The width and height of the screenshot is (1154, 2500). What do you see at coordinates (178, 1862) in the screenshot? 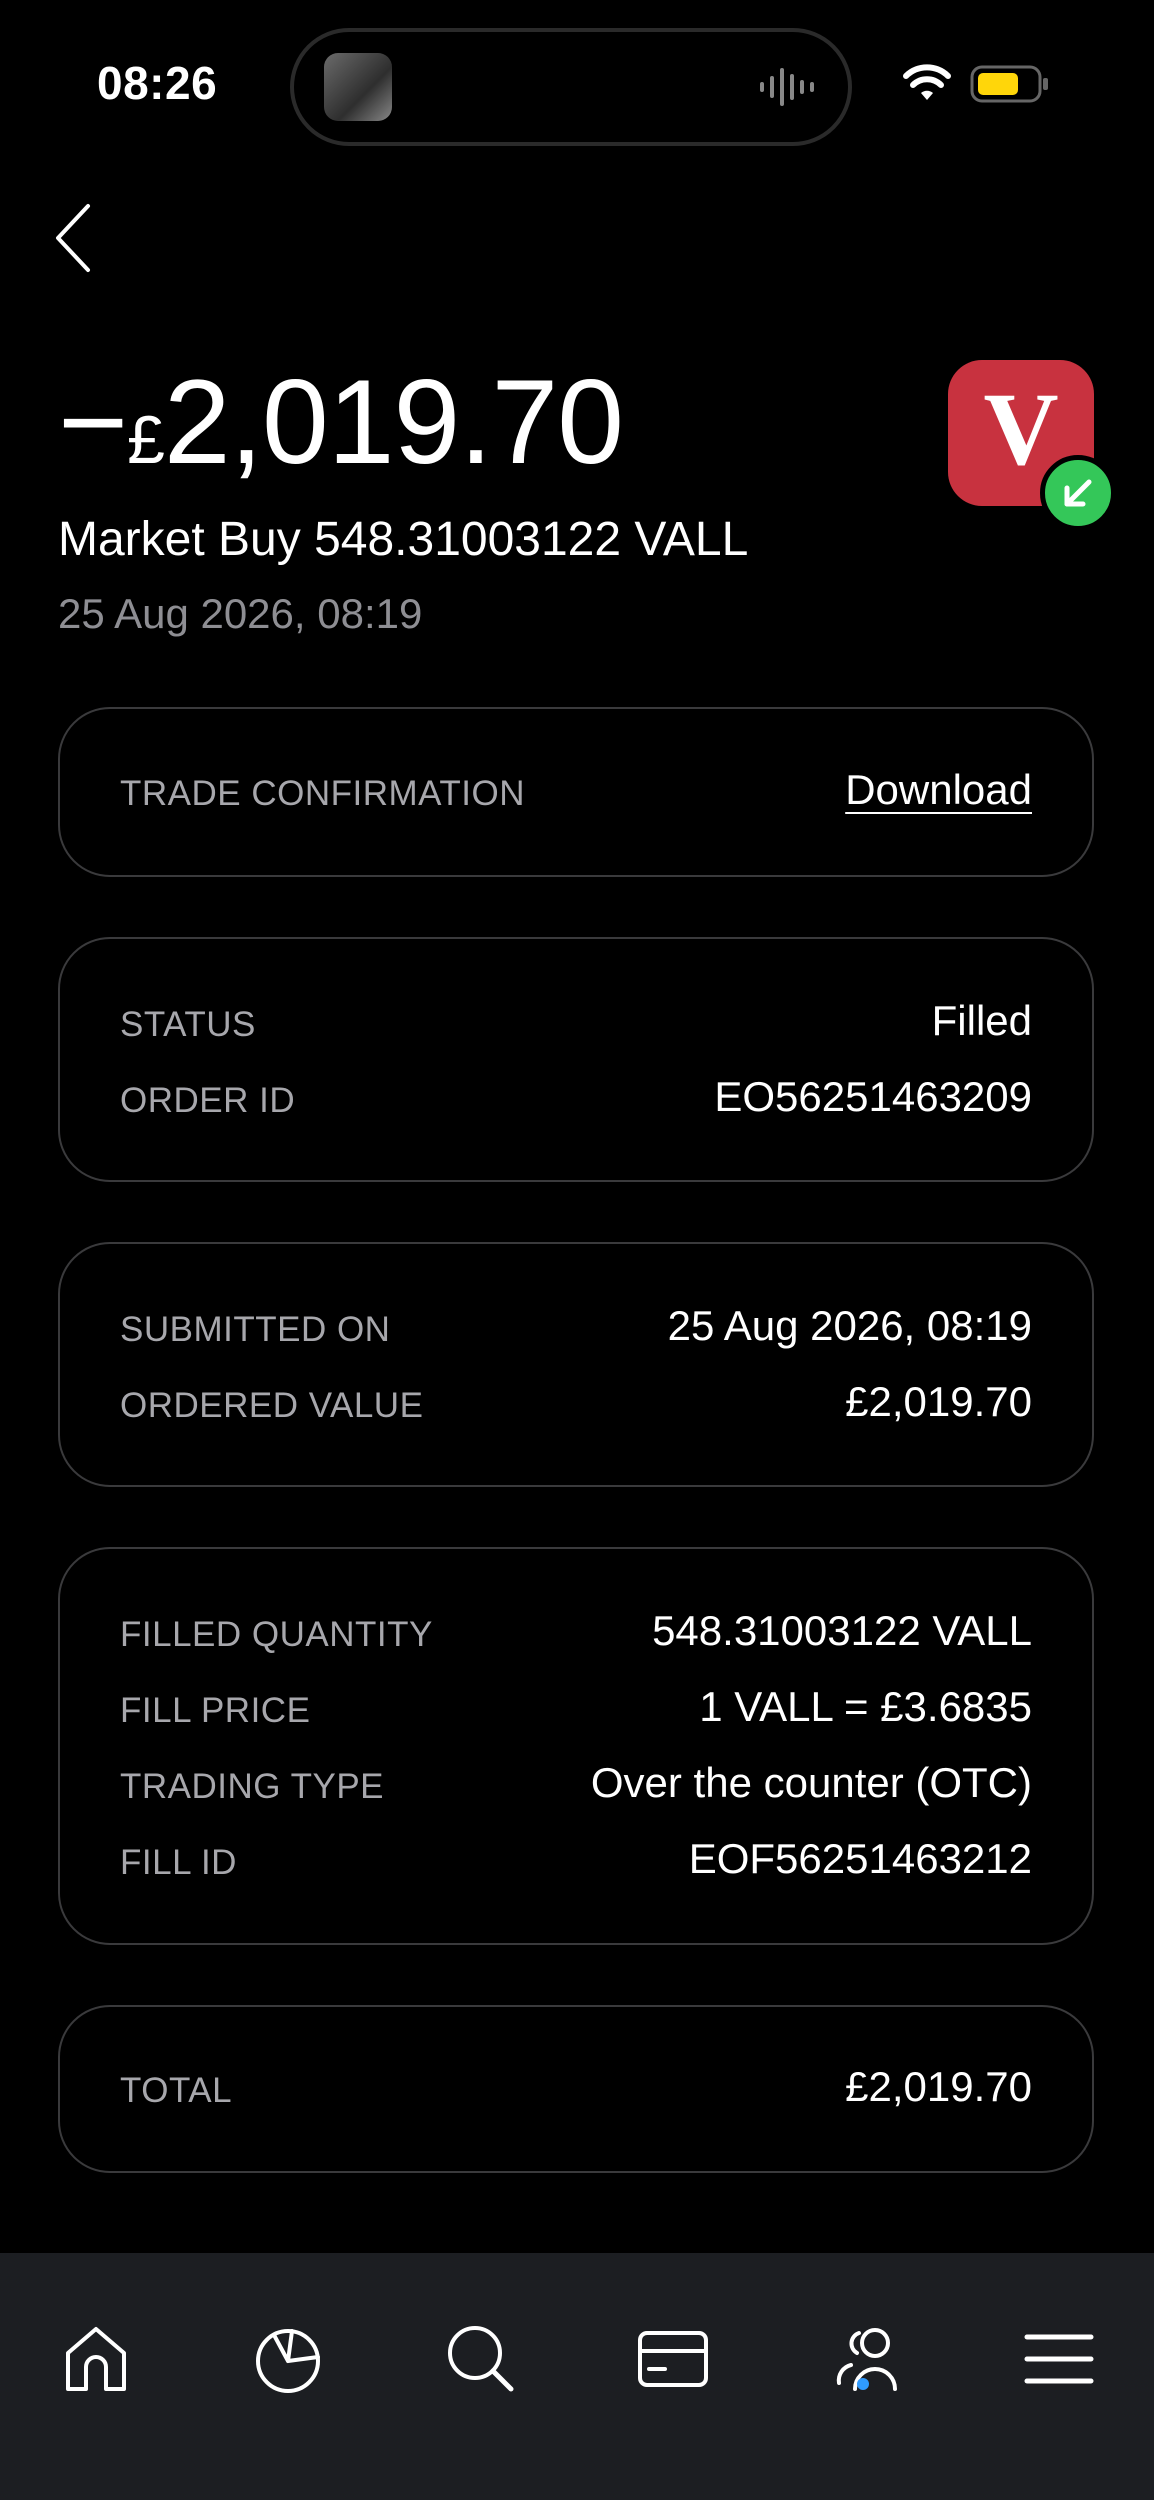
I see `fill-id-label: FILL ID` at bounding box center [178, 1862].